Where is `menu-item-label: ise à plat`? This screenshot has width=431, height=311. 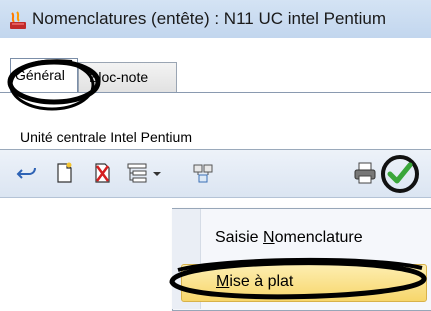 menu-item-label: ise à plat is located at coordinates (261, 281).